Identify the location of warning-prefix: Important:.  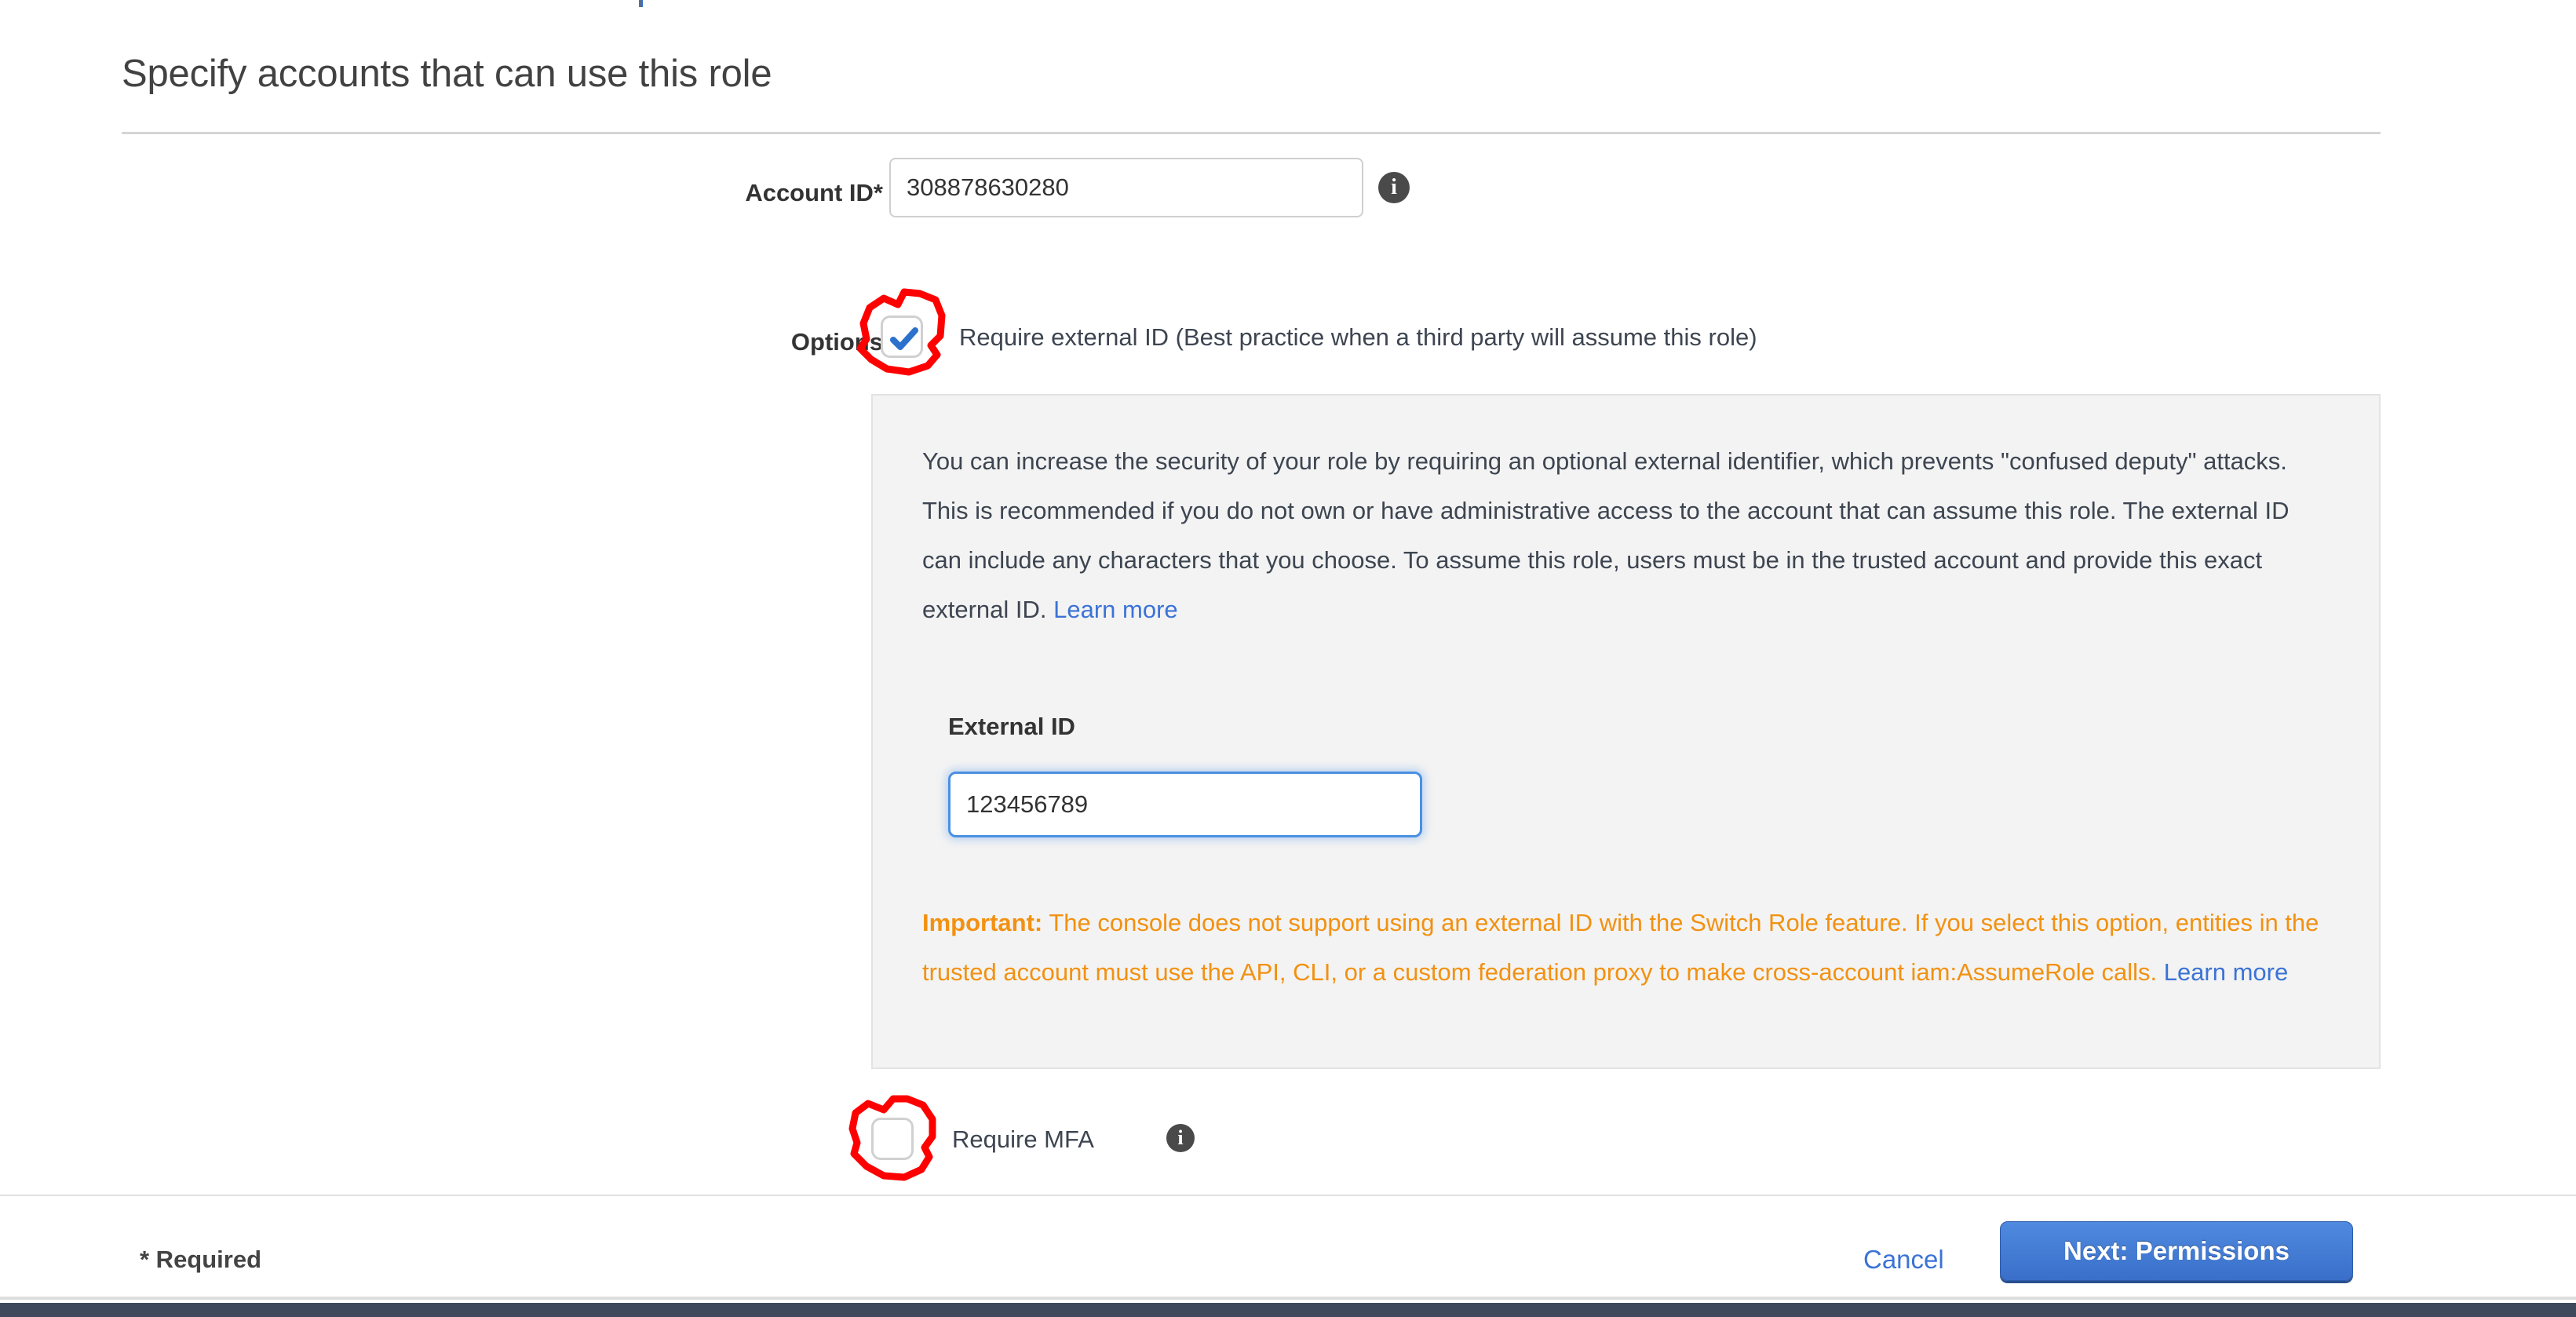
(983, 922).